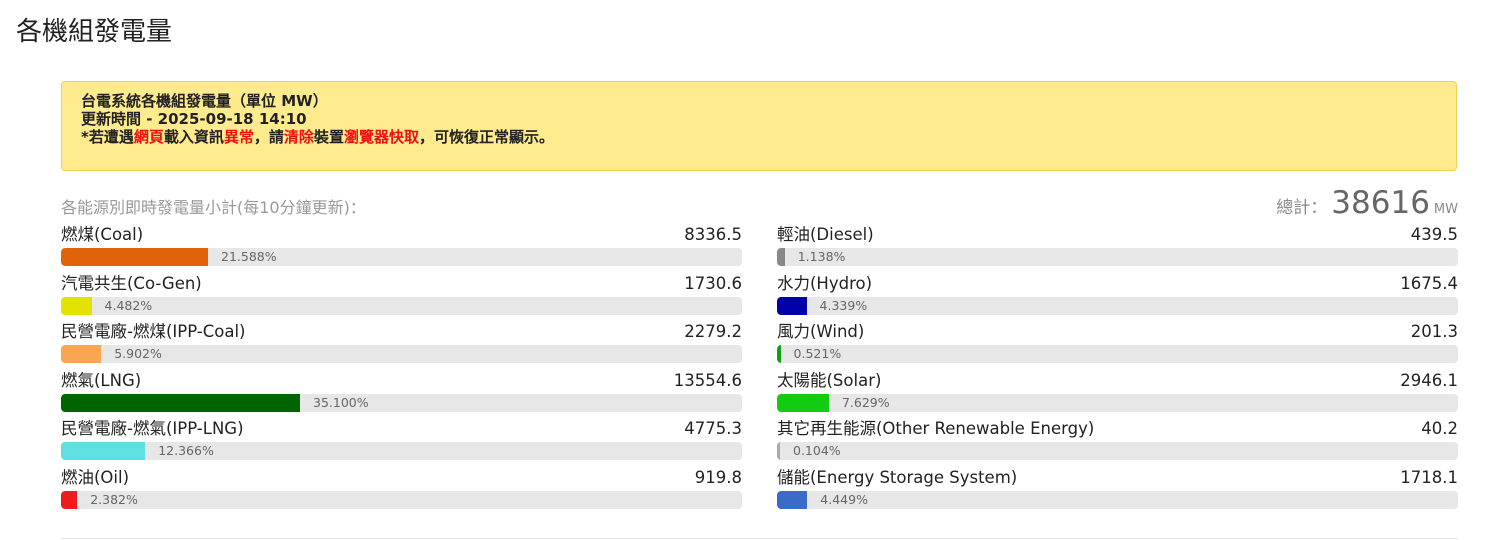 This screenshot has height=540, width=1500. I want to click on percentage-label: 5.902%, so click(138, 354).